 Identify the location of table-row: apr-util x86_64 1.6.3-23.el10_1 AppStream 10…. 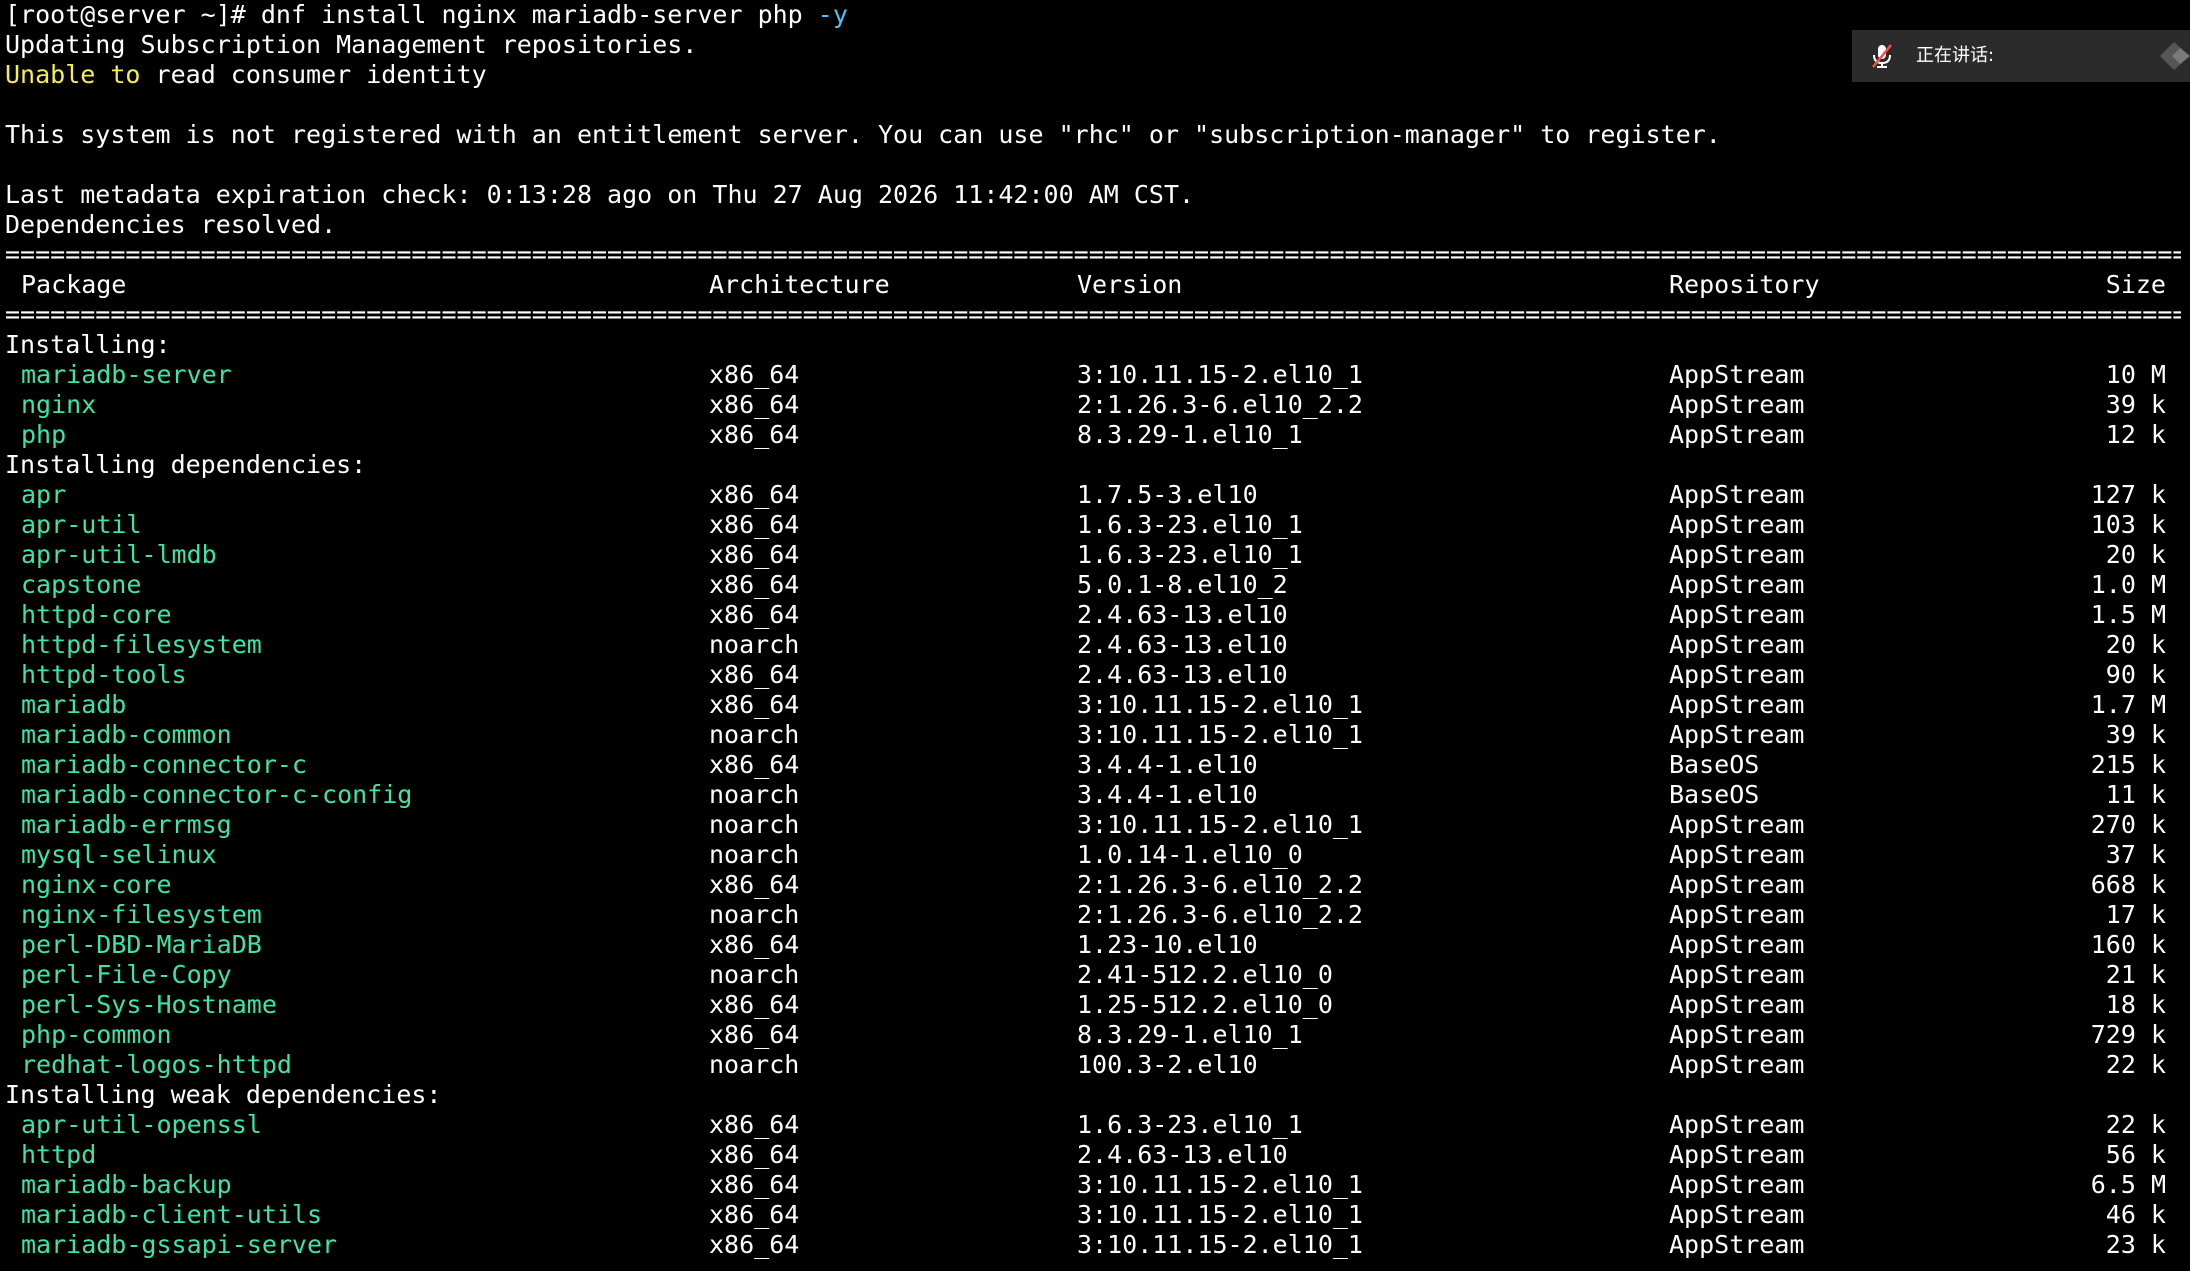
(1095, 525).